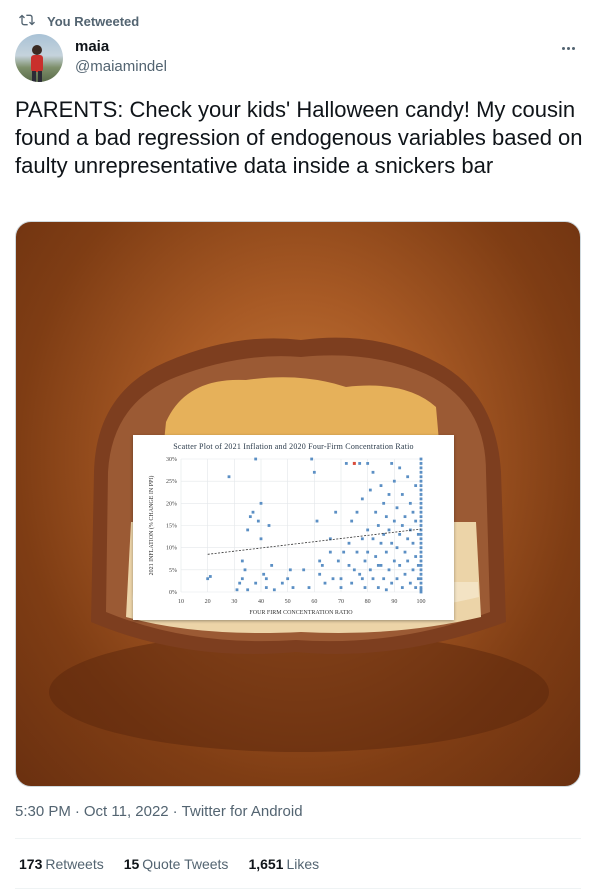 The width and height of the screenshot is (609, 895). Describe the element at coordinates (43, 811) in the screenshot. I see `timestamp-time: 5:30 PM` at that location.